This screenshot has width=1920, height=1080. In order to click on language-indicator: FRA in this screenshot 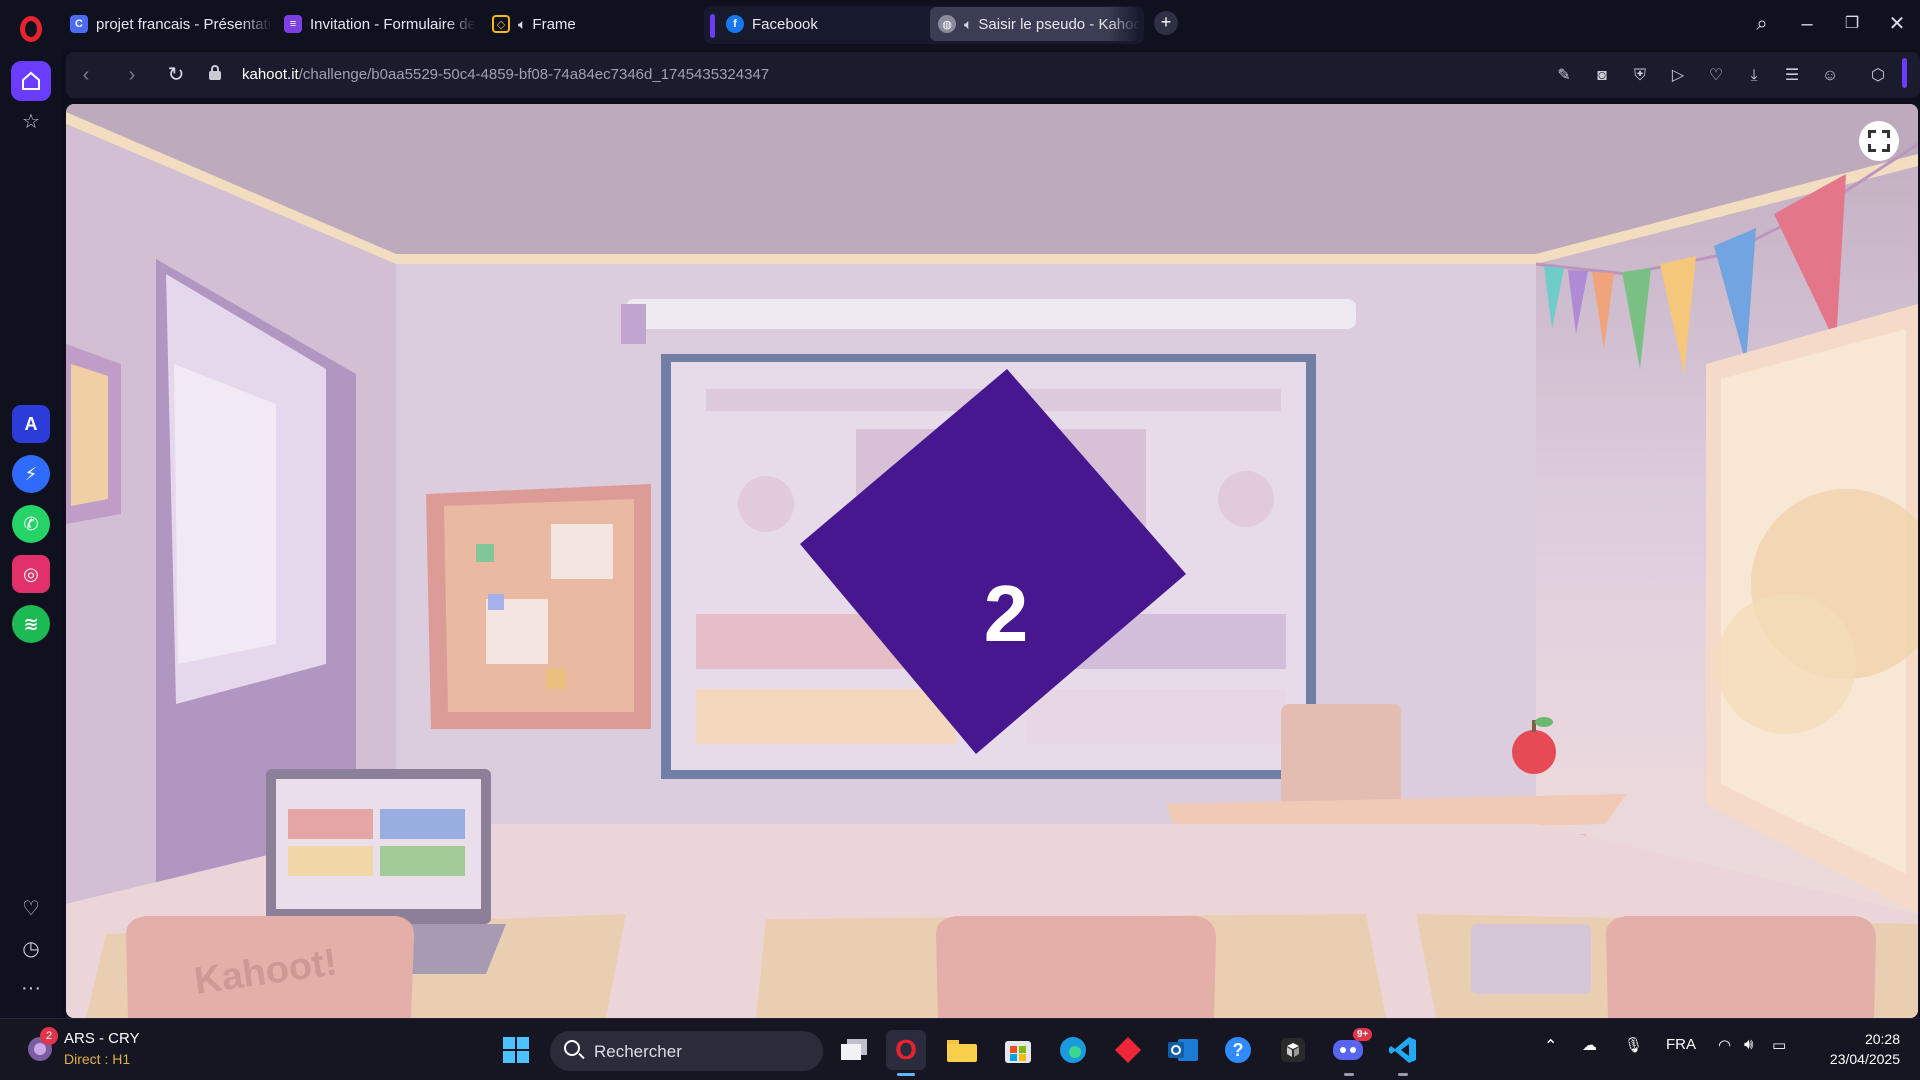, I will do `click(1681, 1044)`.